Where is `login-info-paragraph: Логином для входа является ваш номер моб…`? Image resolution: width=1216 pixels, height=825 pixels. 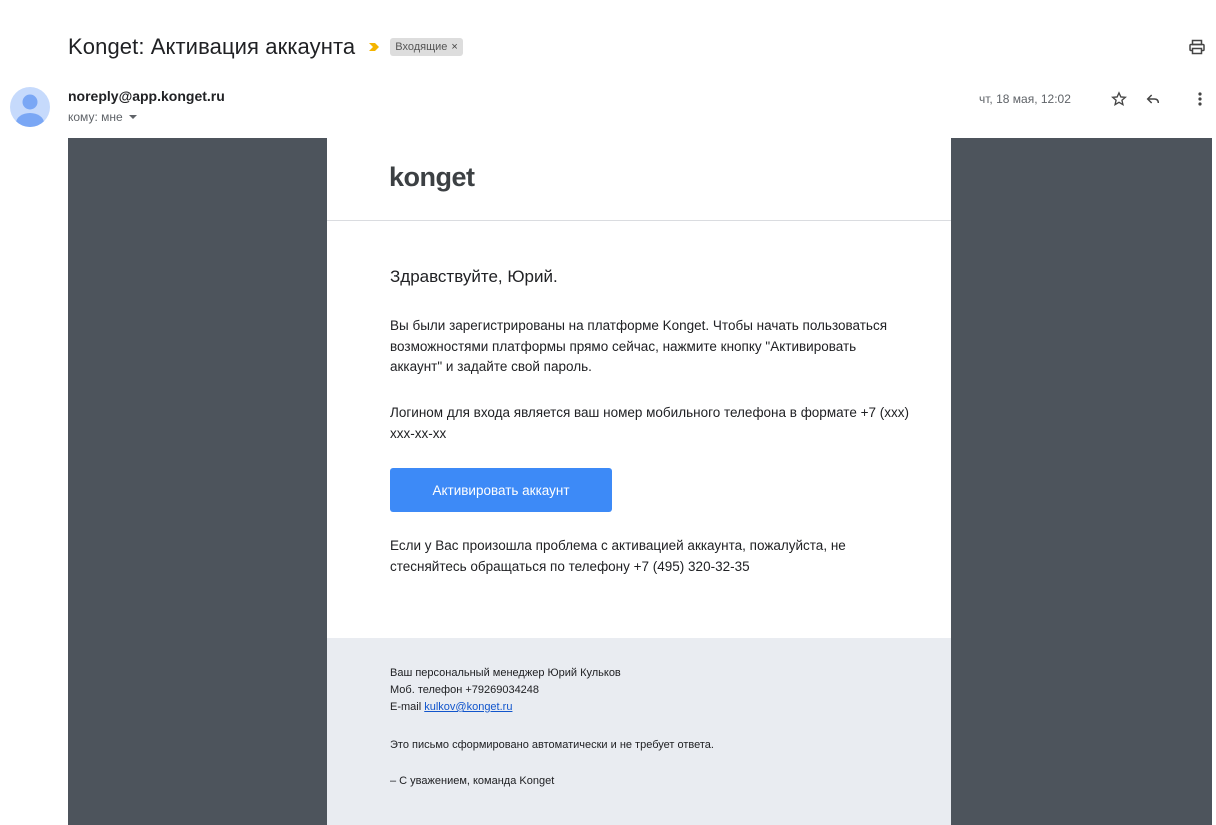 login-info-paragraph: Логином для входа является ваш номер моб… is located at coordinates (649, 423).